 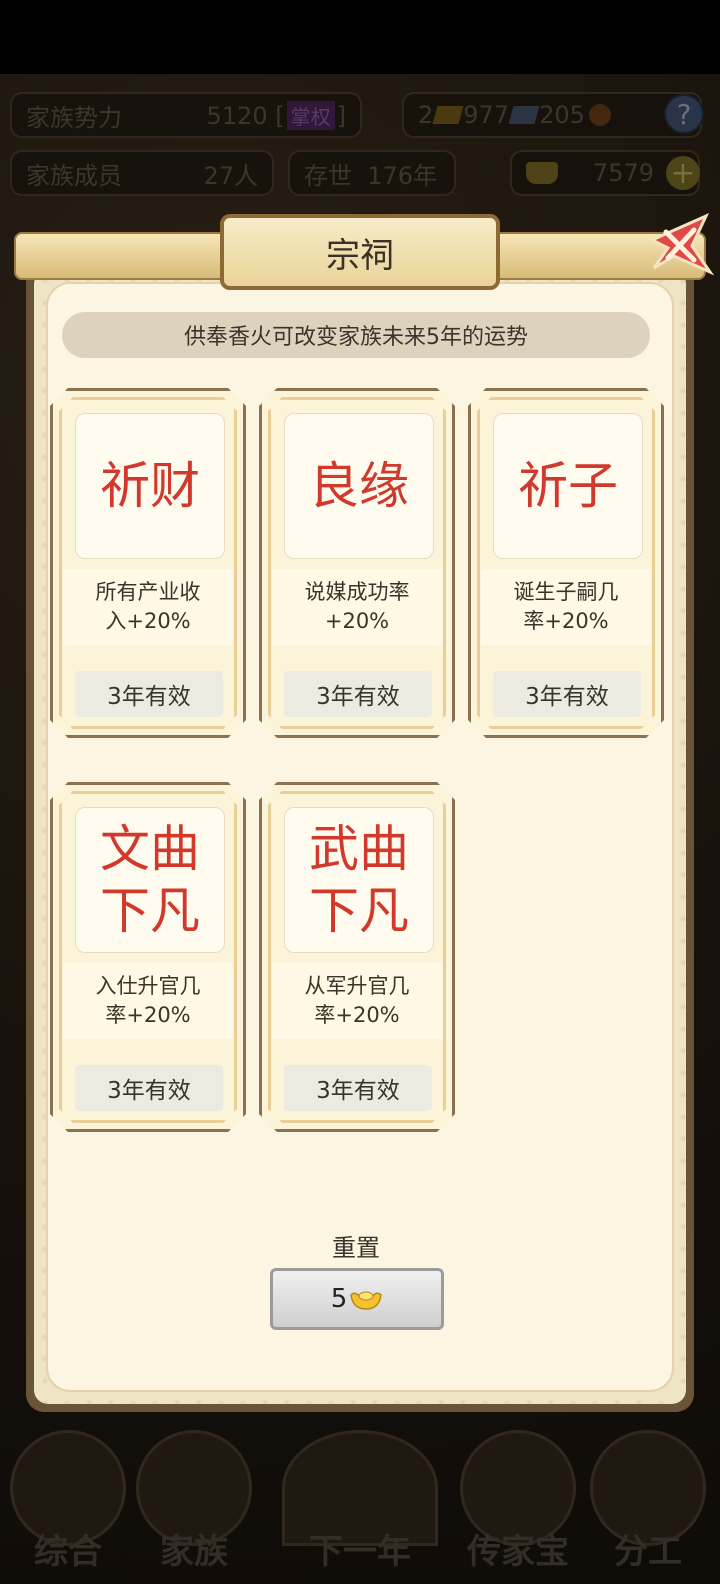 What do you see at coordinates (148, 621) in the screenshot?
I see `card-description-line: 入+20%` at bounding box center [148, 621].